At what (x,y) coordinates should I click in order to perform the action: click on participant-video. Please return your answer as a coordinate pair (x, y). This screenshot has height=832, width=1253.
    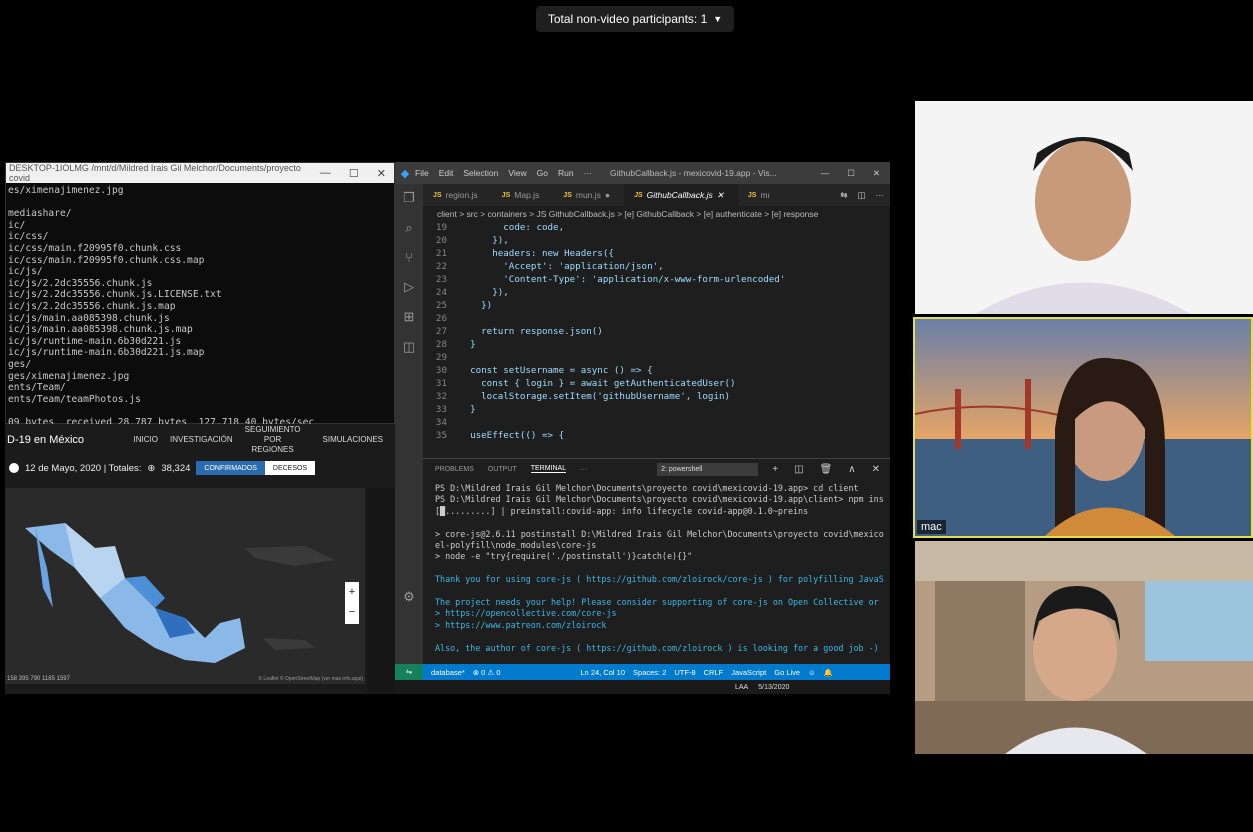
    Looking at the image, I should click on (1083, 427).